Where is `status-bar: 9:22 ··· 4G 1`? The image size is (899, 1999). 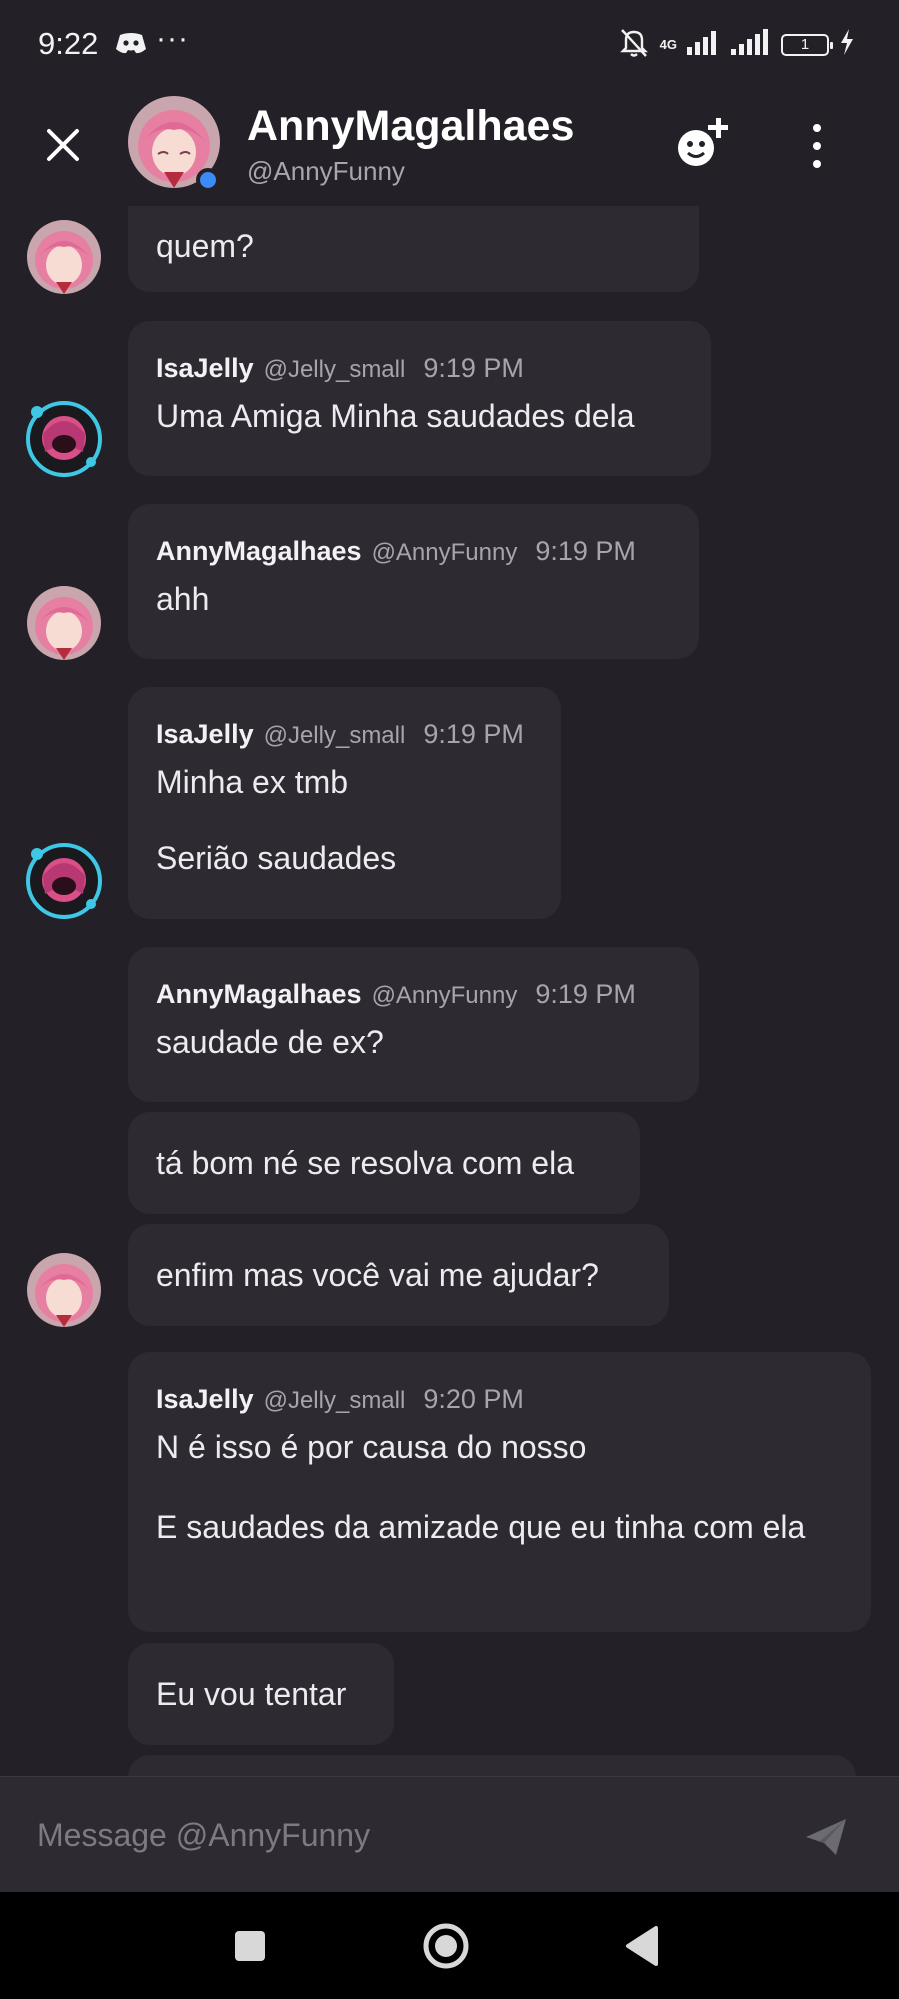
status-bar: 9:22 ··· 4G 1 is located at coordinates (449, 45).